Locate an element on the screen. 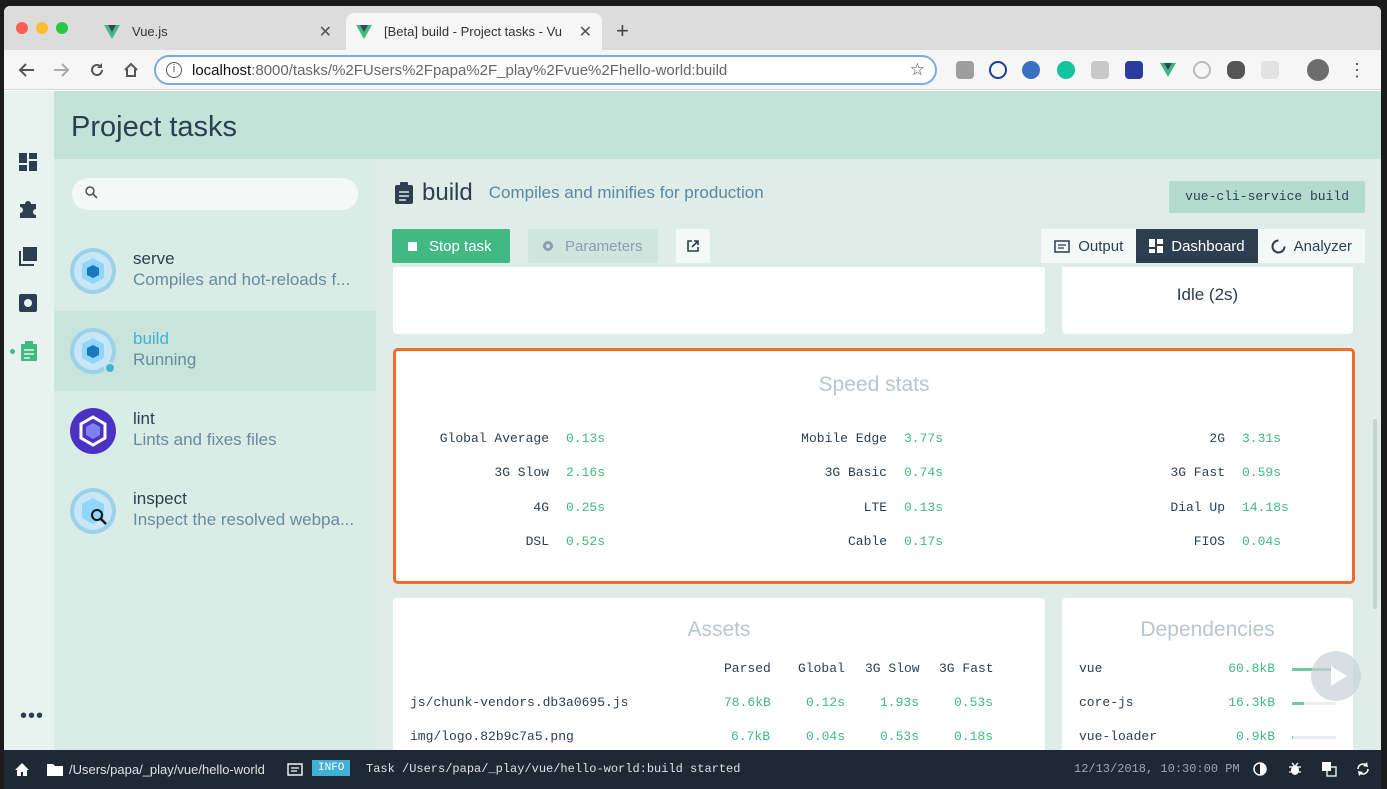  asset-slow: 1.93s is located at coordinates (900, 702).